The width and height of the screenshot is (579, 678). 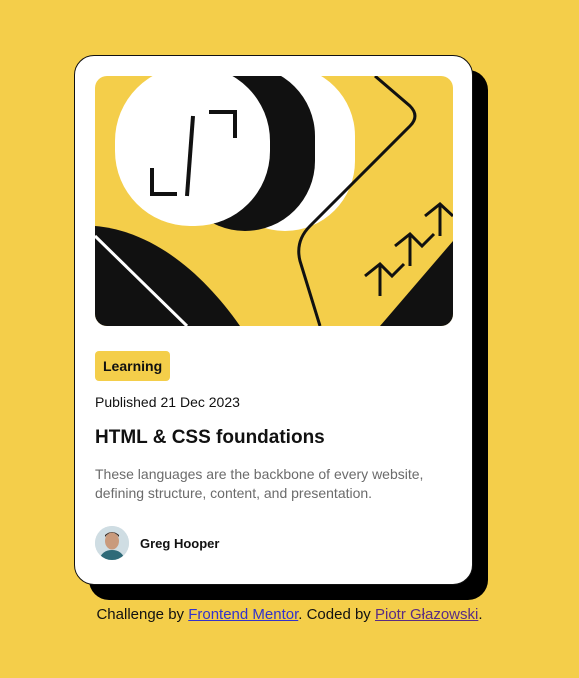 What do you see at coordinates (126, 402) in the screenshot?
I see `published-label: Published` at bounding box center [126, 402].